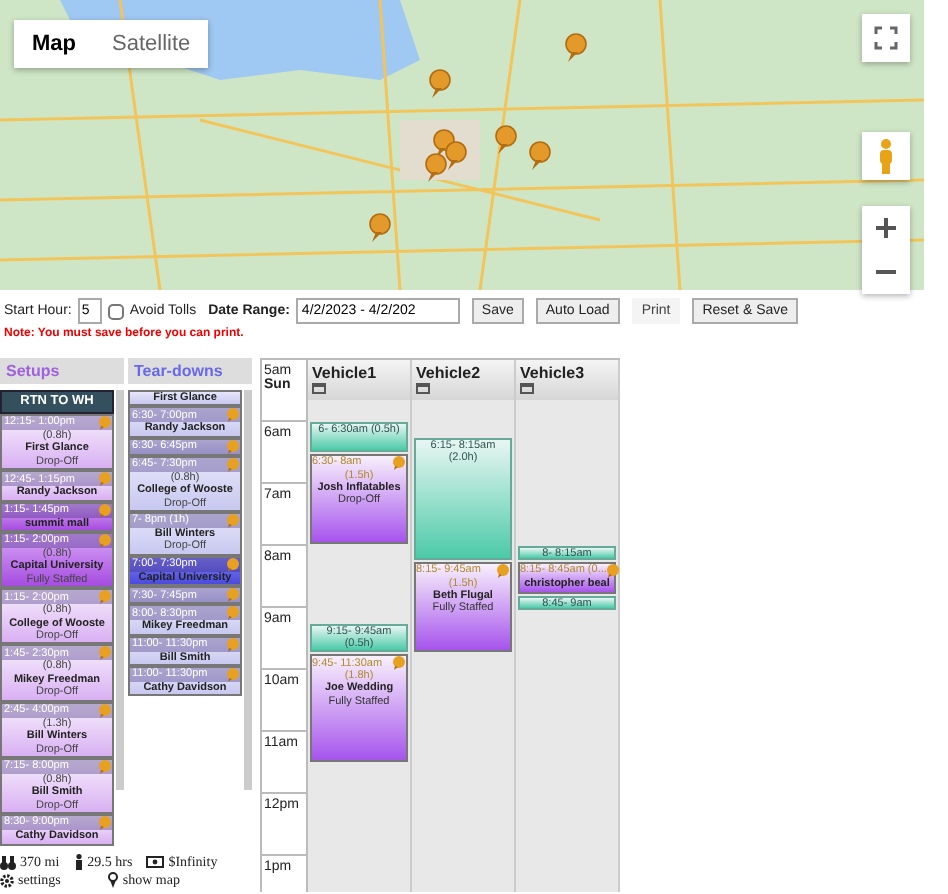 This screenshot has height=894, width=948. Describe the element at coordinates (7, 880) in the screenshot. I see `settings-icon` at that location.